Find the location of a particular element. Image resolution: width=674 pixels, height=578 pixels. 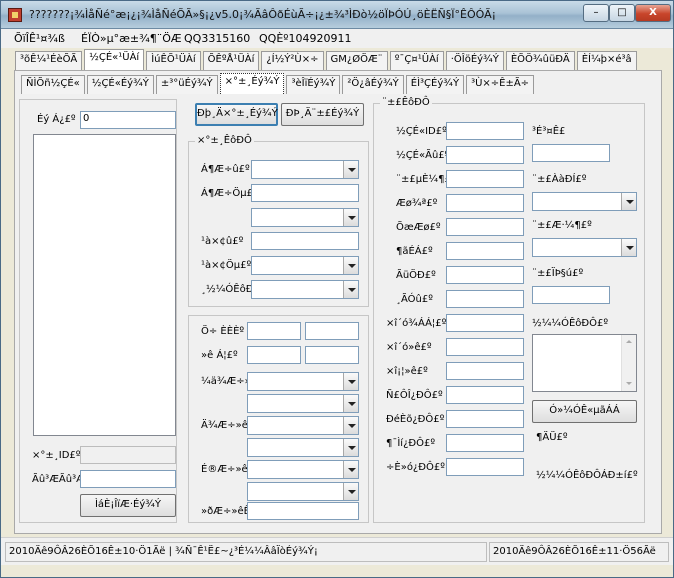

equipment-attributes-title: ×°±¸ÊôÐÔ is located at coordinates (224, 140).